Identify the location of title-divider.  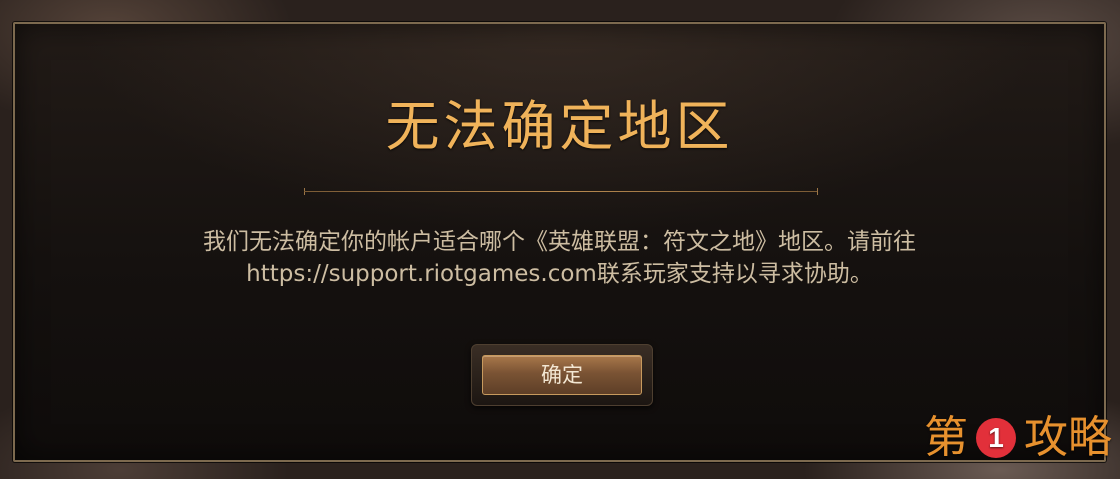
(561, 191).